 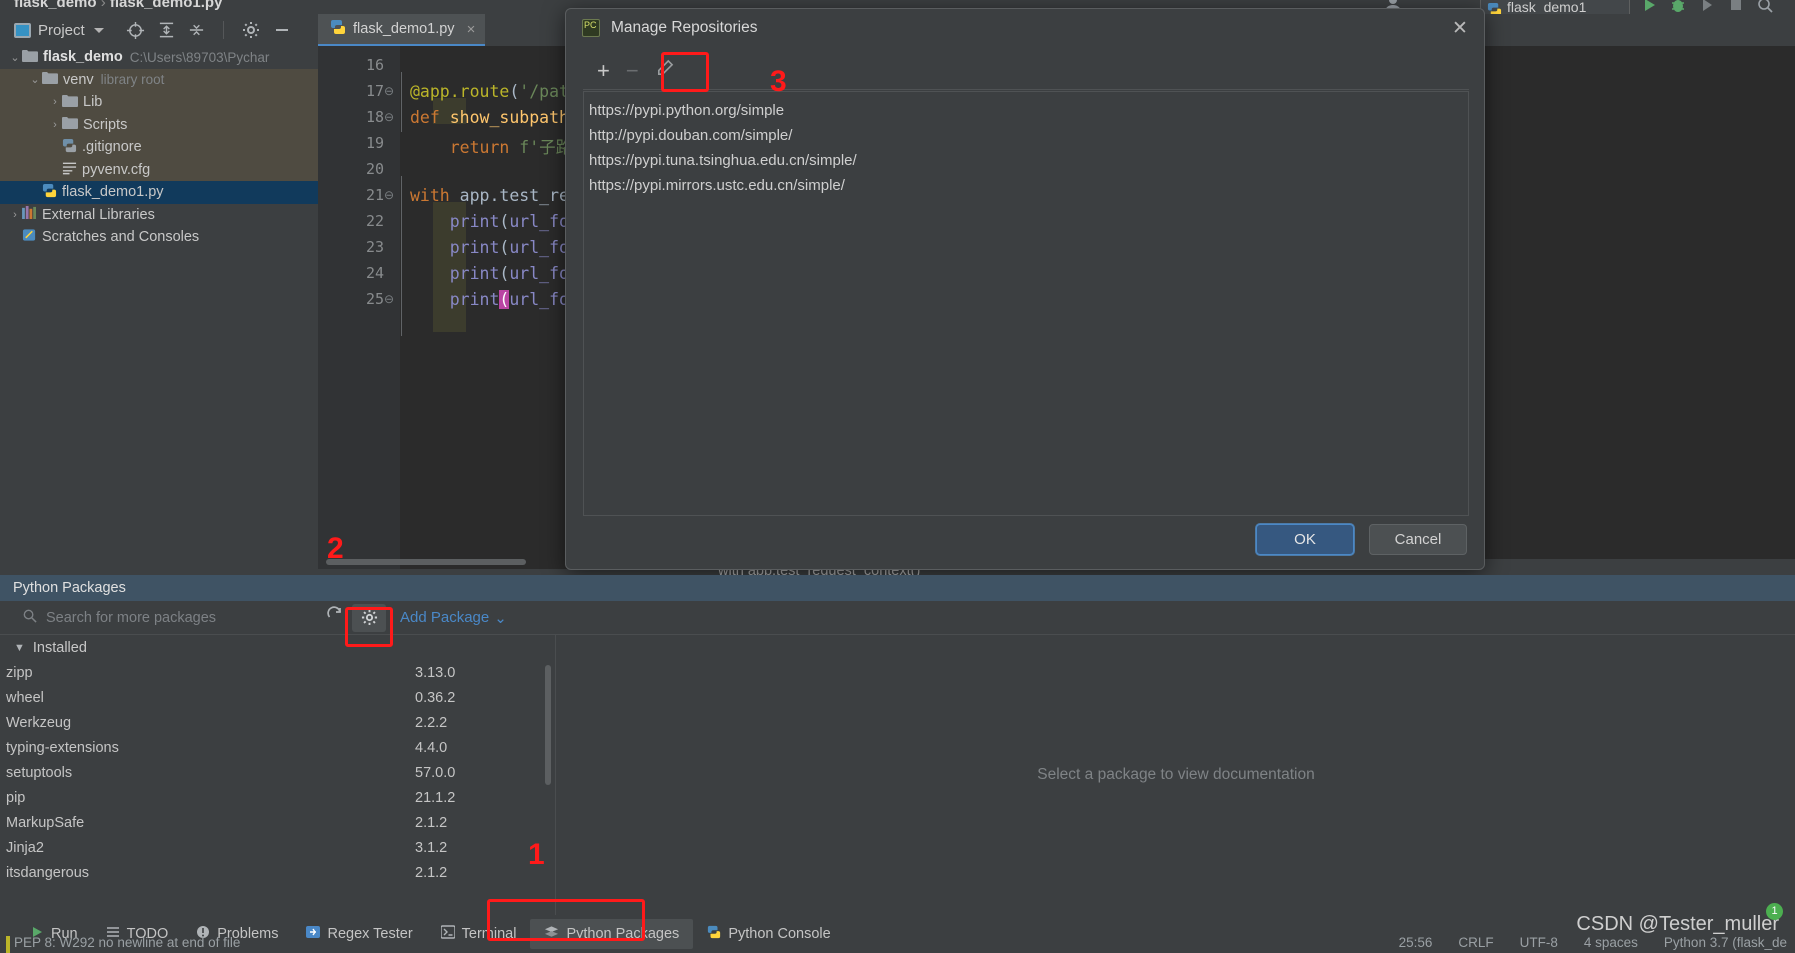 I want to click on tree-item-venv: ⌄ venv library root, so click(x=159, y=79).